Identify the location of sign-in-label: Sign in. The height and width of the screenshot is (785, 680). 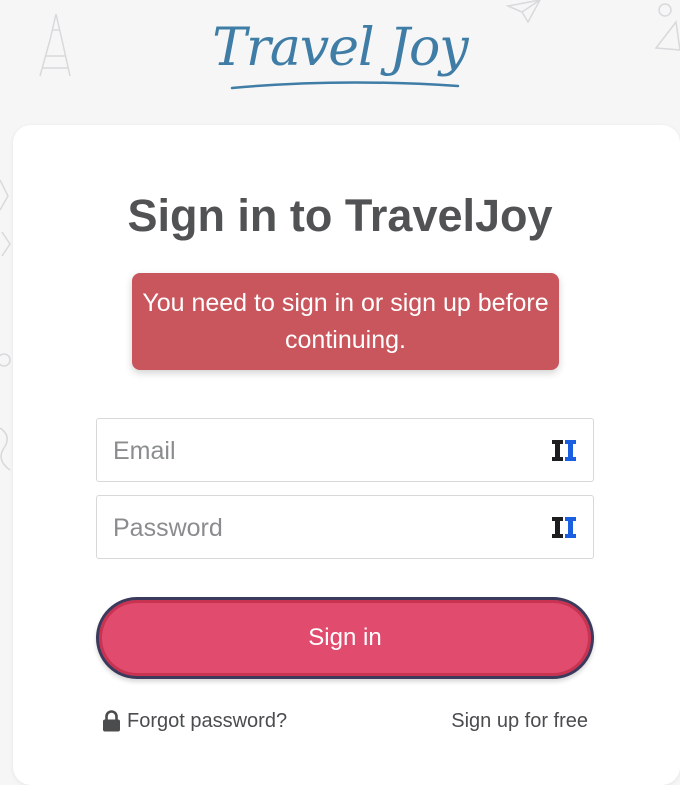
(345, 637).